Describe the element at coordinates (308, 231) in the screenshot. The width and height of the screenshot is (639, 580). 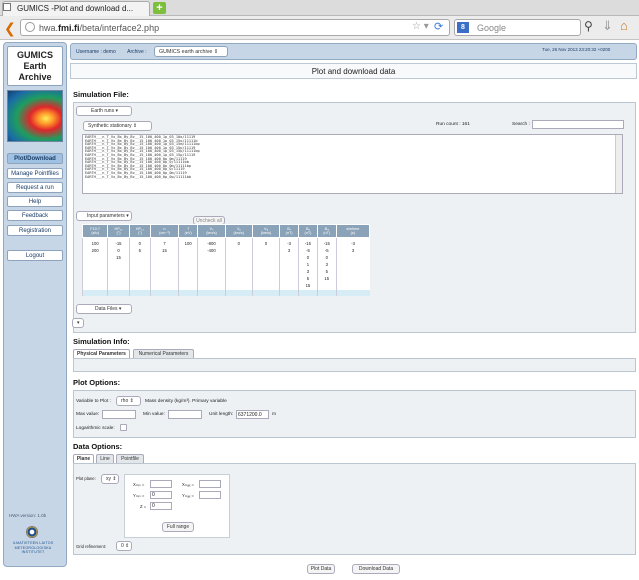
I see `column-header: Bᵧ (nT)` at that location.